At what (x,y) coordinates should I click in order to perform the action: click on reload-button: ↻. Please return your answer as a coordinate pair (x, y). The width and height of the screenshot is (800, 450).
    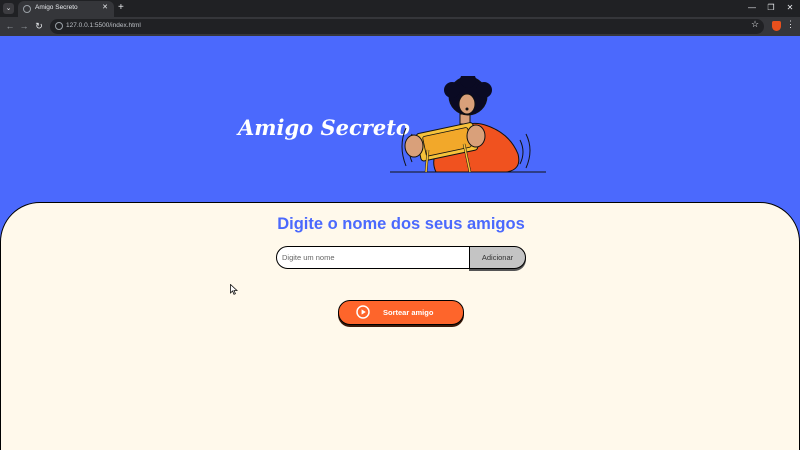
    Looking at the image, I should click on (39, 26).